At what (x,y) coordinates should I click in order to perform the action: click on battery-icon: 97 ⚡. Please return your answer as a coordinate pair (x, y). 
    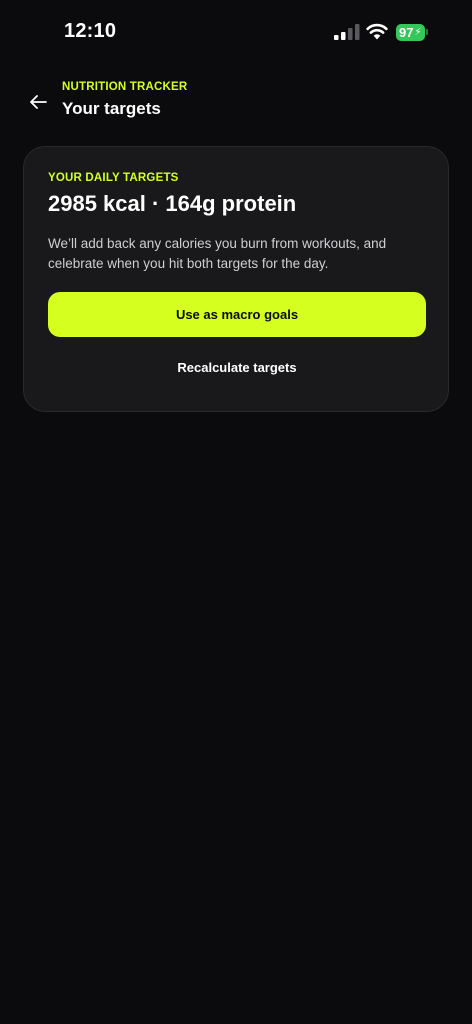
    Looking at the image, I should click on (412, 32).